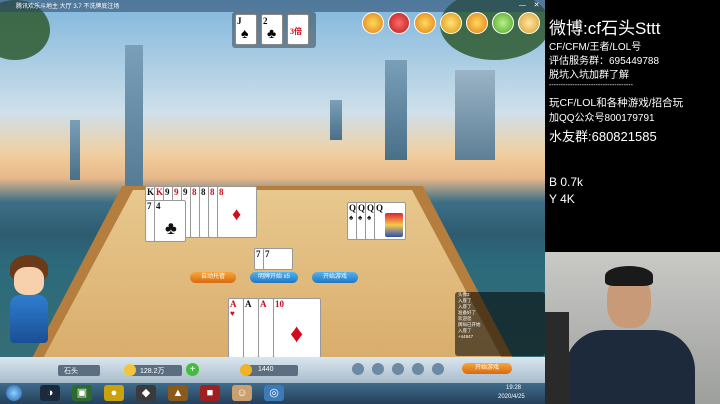  What do you see at coordinates (477, 23) in the screenshot?
I see `activity-icon` at bounding box center [477, 23].